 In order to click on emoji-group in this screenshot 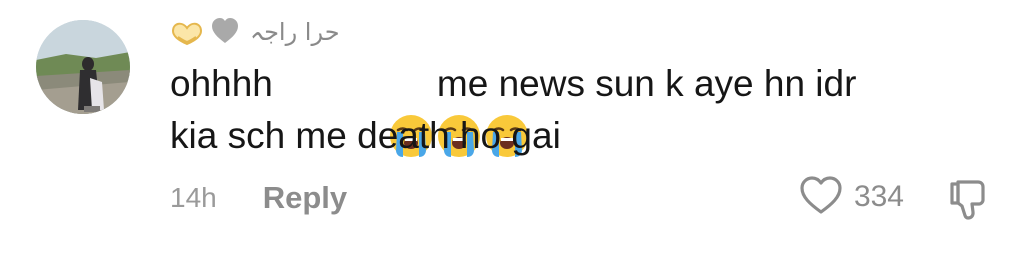, I will do `click(406, 109)`.